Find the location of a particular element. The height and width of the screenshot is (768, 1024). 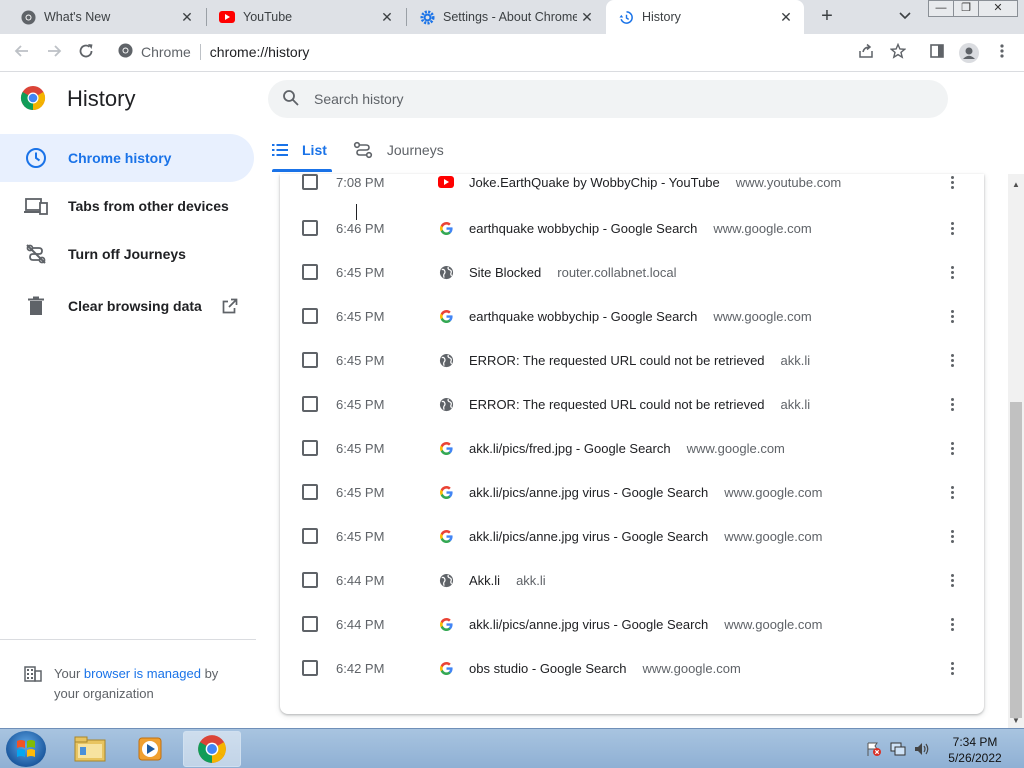

scrollbar-thumb is located at coordinates (1016, 560).